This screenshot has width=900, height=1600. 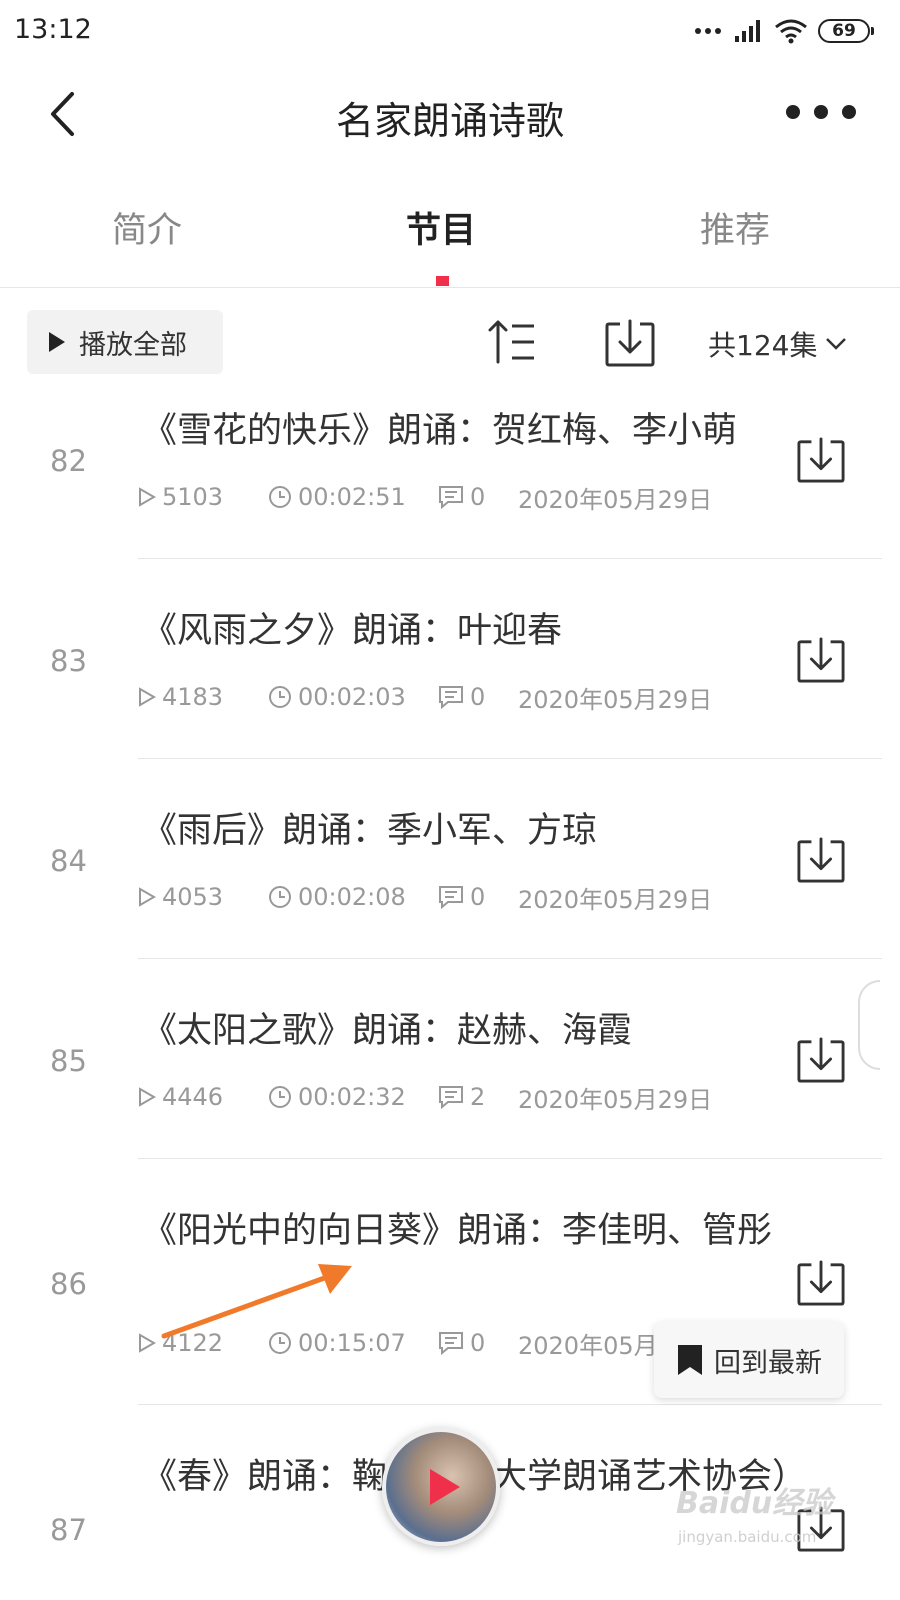 What do you see at coordinates (836, 344) in the screenshot?
I see `chevron-down-icon` at bounding box center [836, 344].